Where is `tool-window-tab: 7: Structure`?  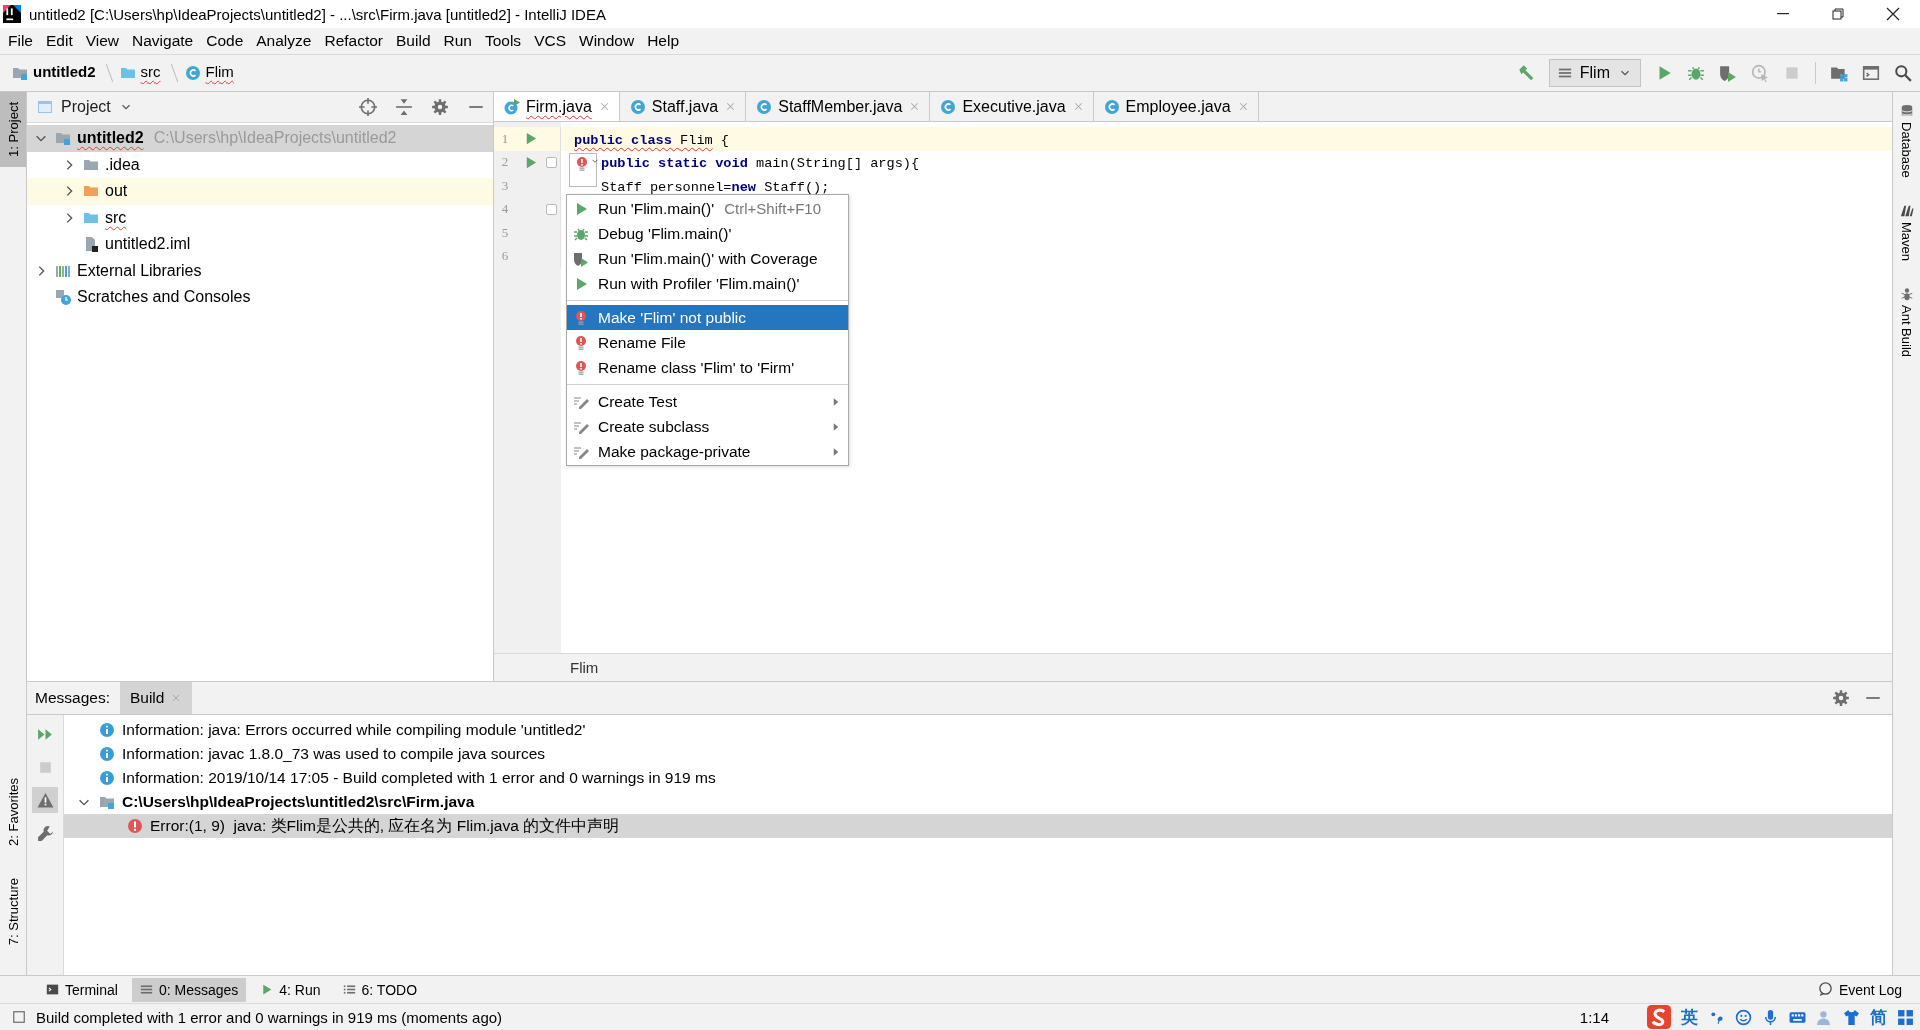 tool-window-tab: 7: Structure is located at coordinates (13, 911).